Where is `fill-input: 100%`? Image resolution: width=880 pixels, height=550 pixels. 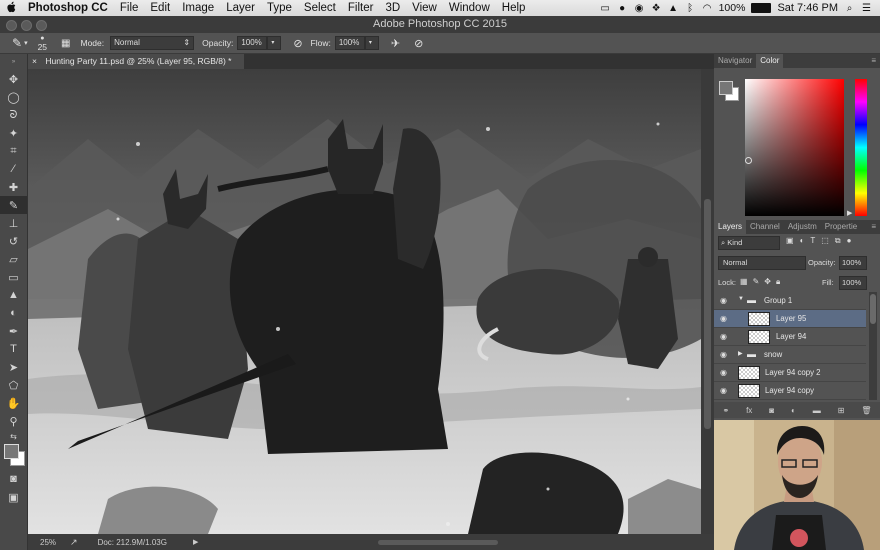 fill-input: 100% is located at coordinates (853, 283).